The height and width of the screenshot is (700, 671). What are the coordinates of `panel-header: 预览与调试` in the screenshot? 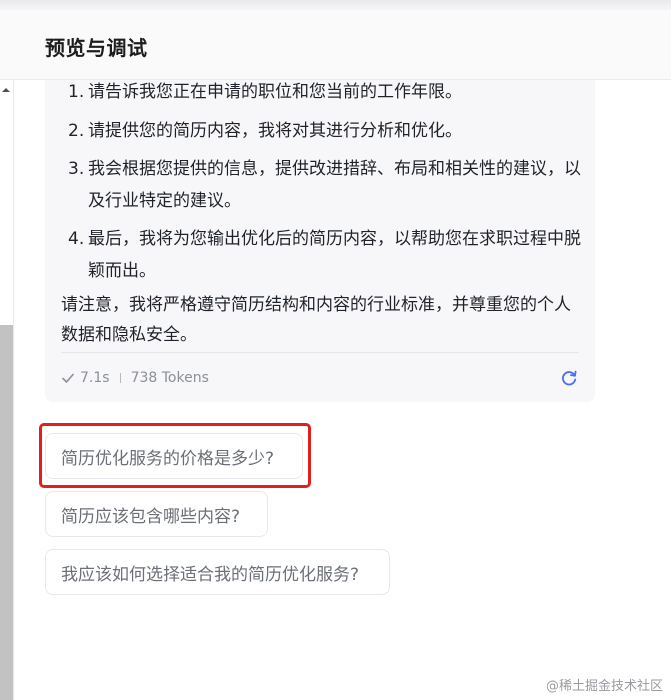 It's located at (335, 45).